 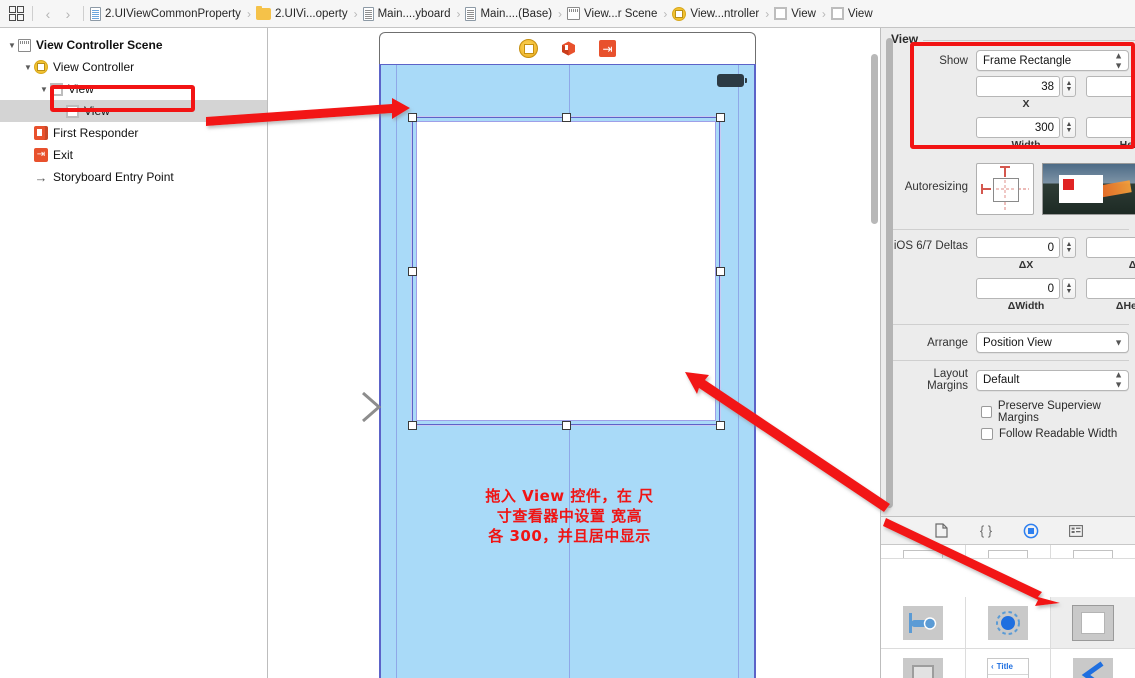 I want to click on section-rule, so click(x=1029, y=40).